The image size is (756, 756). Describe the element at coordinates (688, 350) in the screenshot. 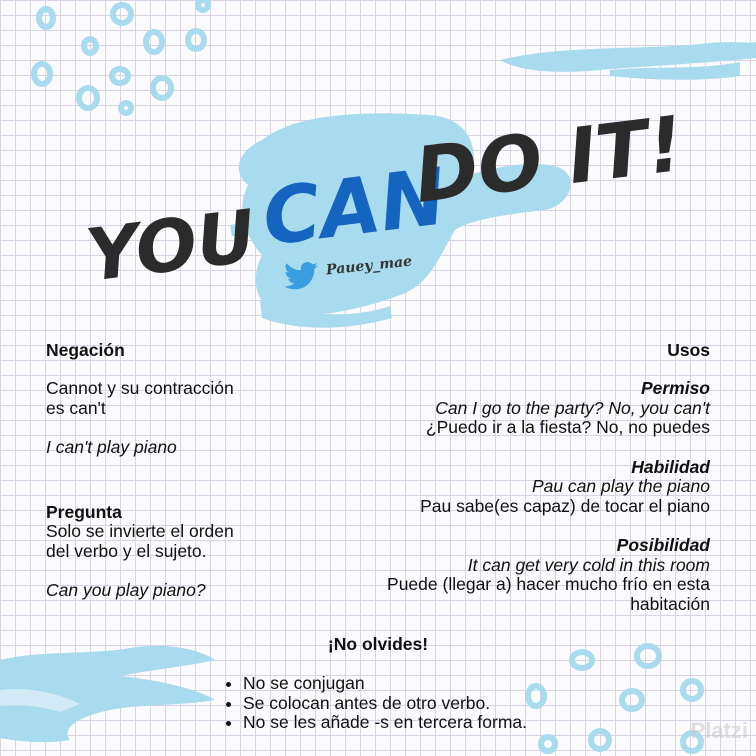

I see `usos-heading: Usos` at that location.